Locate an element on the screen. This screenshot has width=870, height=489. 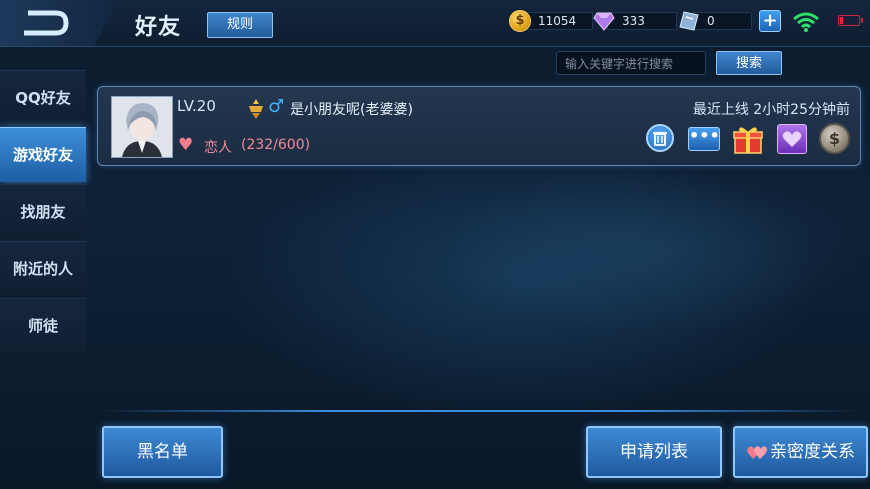
coin-symbol-icon: $ is located at coordinates (834, 138).